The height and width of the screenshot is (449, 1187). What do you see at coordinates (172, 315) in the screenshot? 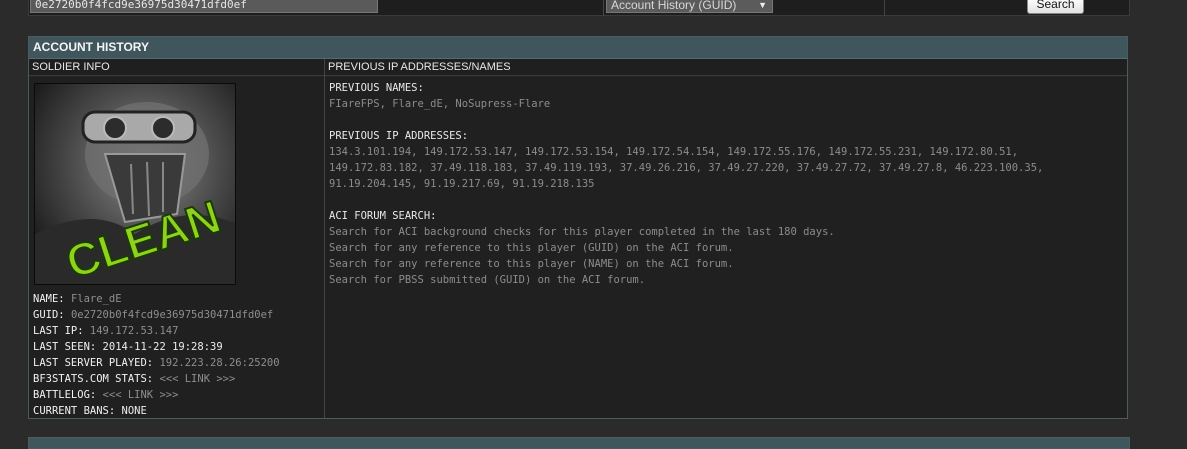
I see `guid-value: 0e2720b0f4fcd9e36975d30471dfd0ef` at bounding box center [172, 315].